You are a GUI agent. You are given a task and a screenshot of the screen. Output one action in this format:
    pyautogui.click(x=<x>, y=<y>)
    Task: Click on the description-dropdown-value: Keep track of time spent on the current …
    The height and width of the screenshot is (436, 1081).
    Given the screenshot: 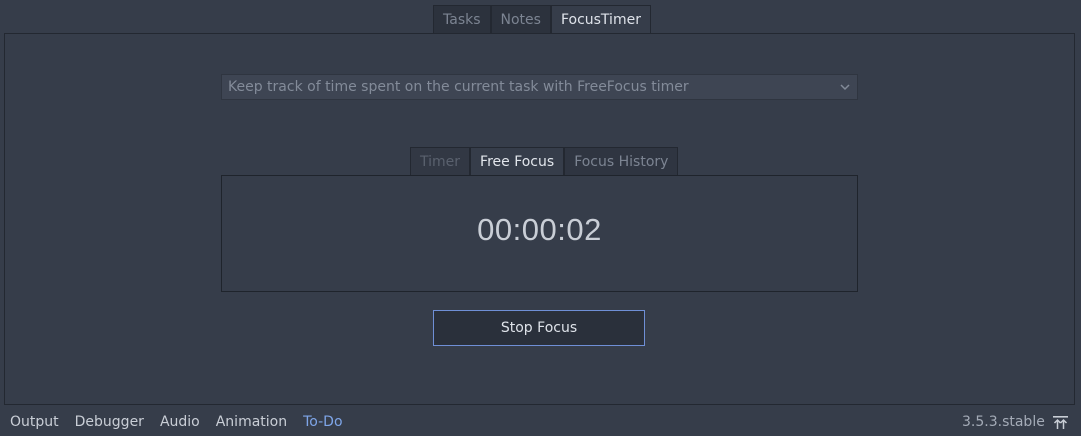 What is the action you would take?
    pyautogui.click(x=458, y=87)
    